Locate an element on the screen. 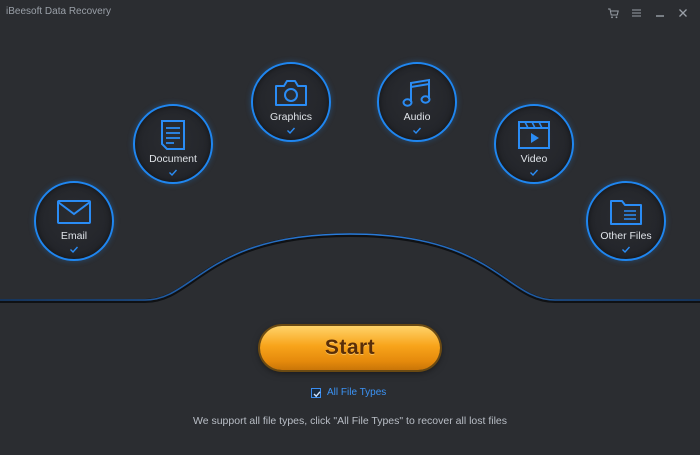 The height and width of the screenshot is (455, 700). camera-icon is located at coordinates (291, 93).